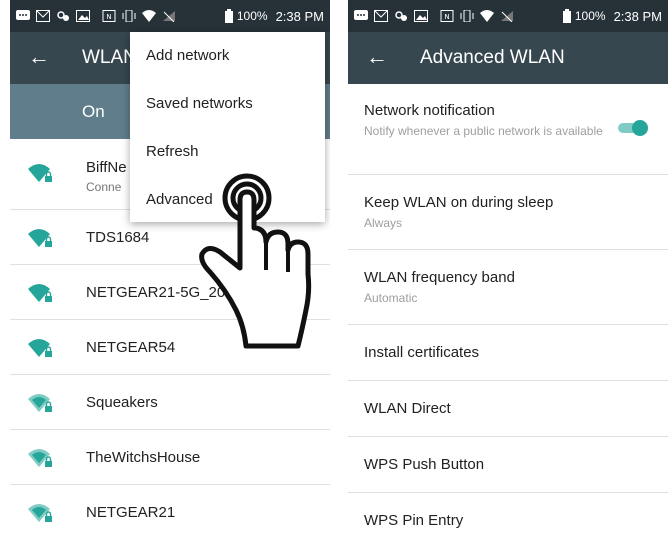 The height and width of the screenshot is (536, 668). Describe the element at coordinates (508, 409) in the screenshot. I see `setting-wlan-direct: WLAN Direct` at that location.